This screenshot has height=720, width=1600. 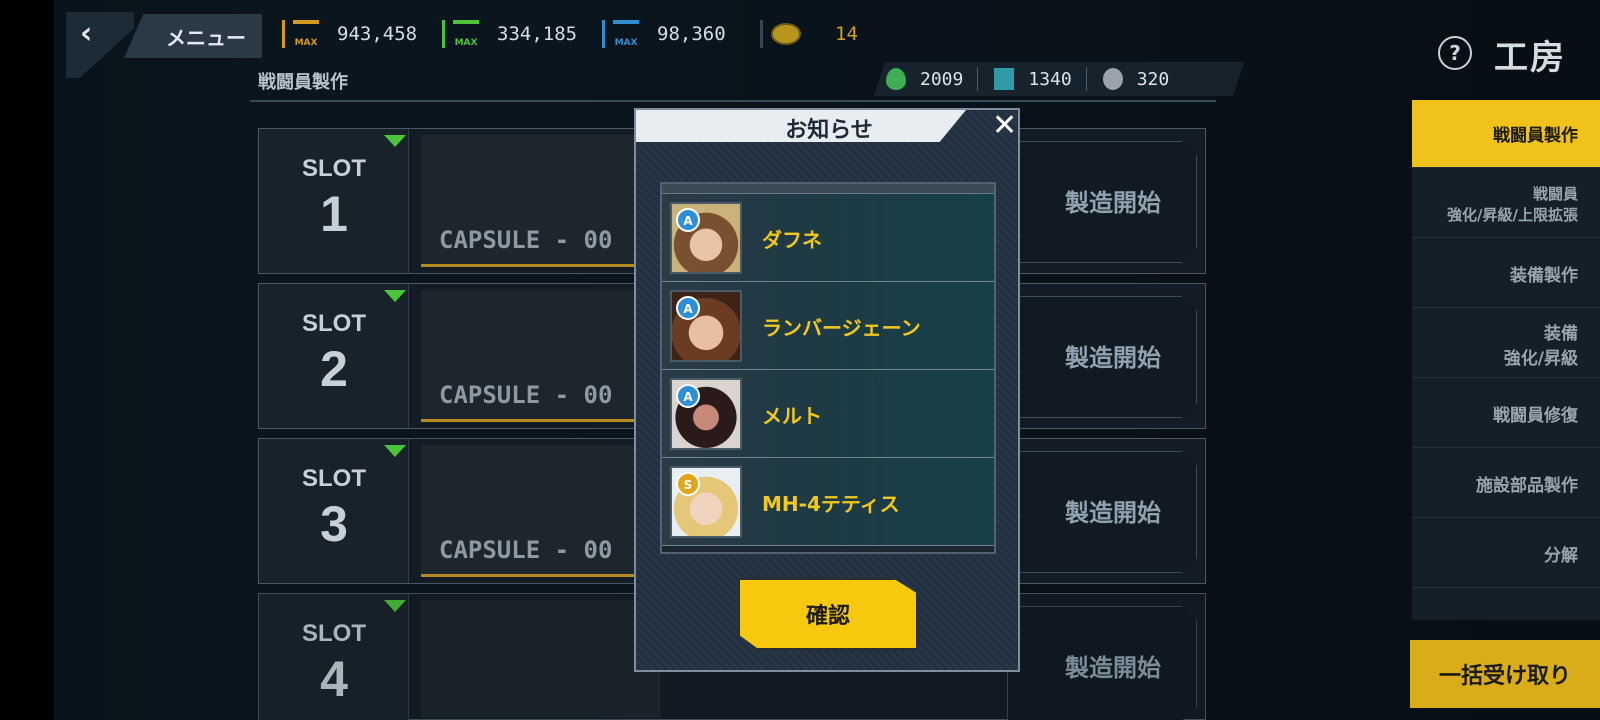 I want to click on slot-number: 2, so click(x=334, y=369).